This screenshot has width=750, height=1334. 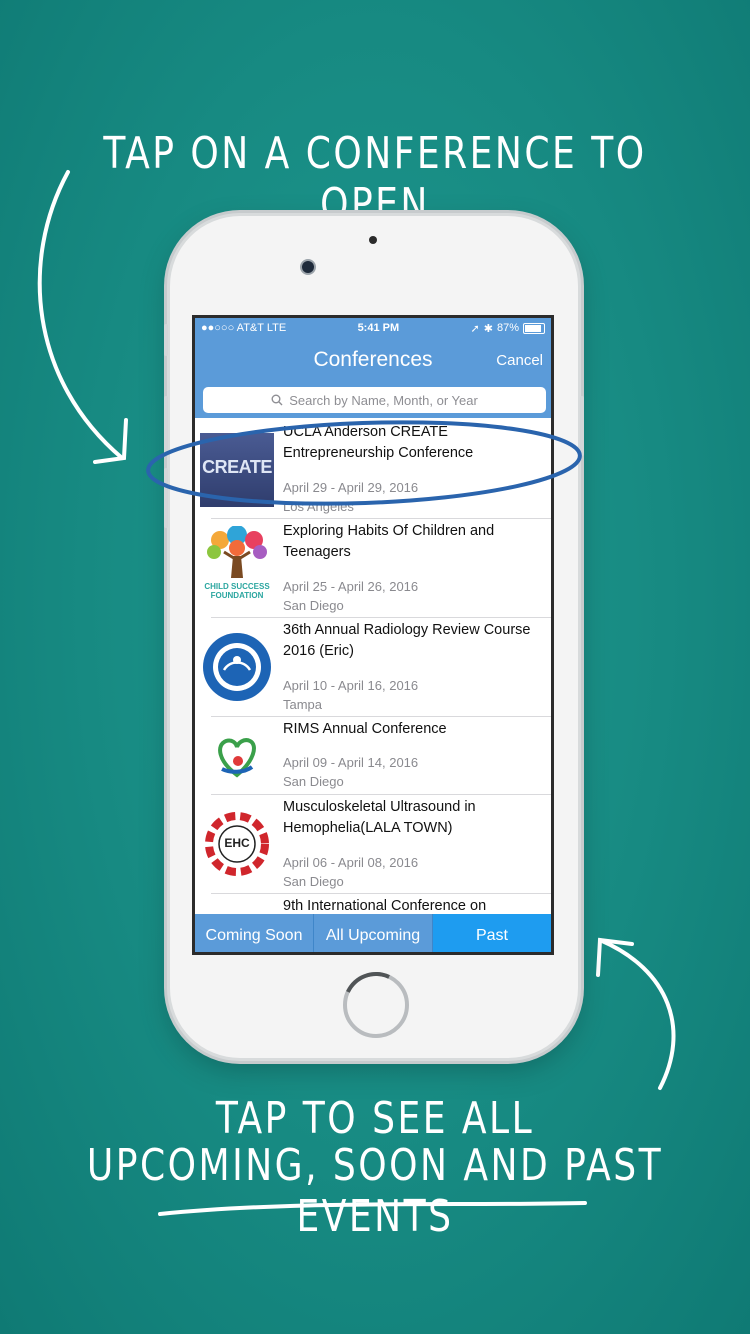 I want to click on child-success-logo-text: CHILD SUCCESS FOUNDATION, so click(x=237, y=591).